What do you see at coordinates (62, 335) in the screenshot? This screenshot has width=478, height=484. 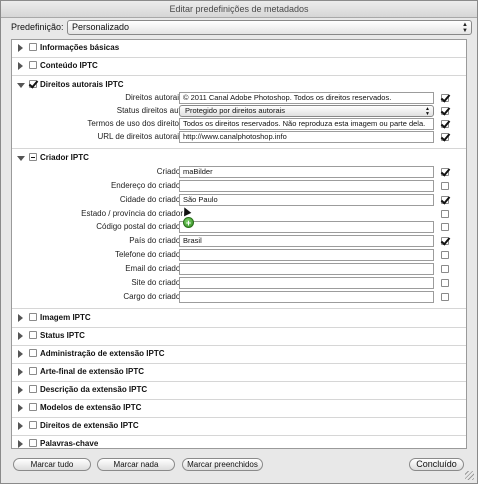 I see `section-title: Status IPTC` at bounding box center [62, 335].